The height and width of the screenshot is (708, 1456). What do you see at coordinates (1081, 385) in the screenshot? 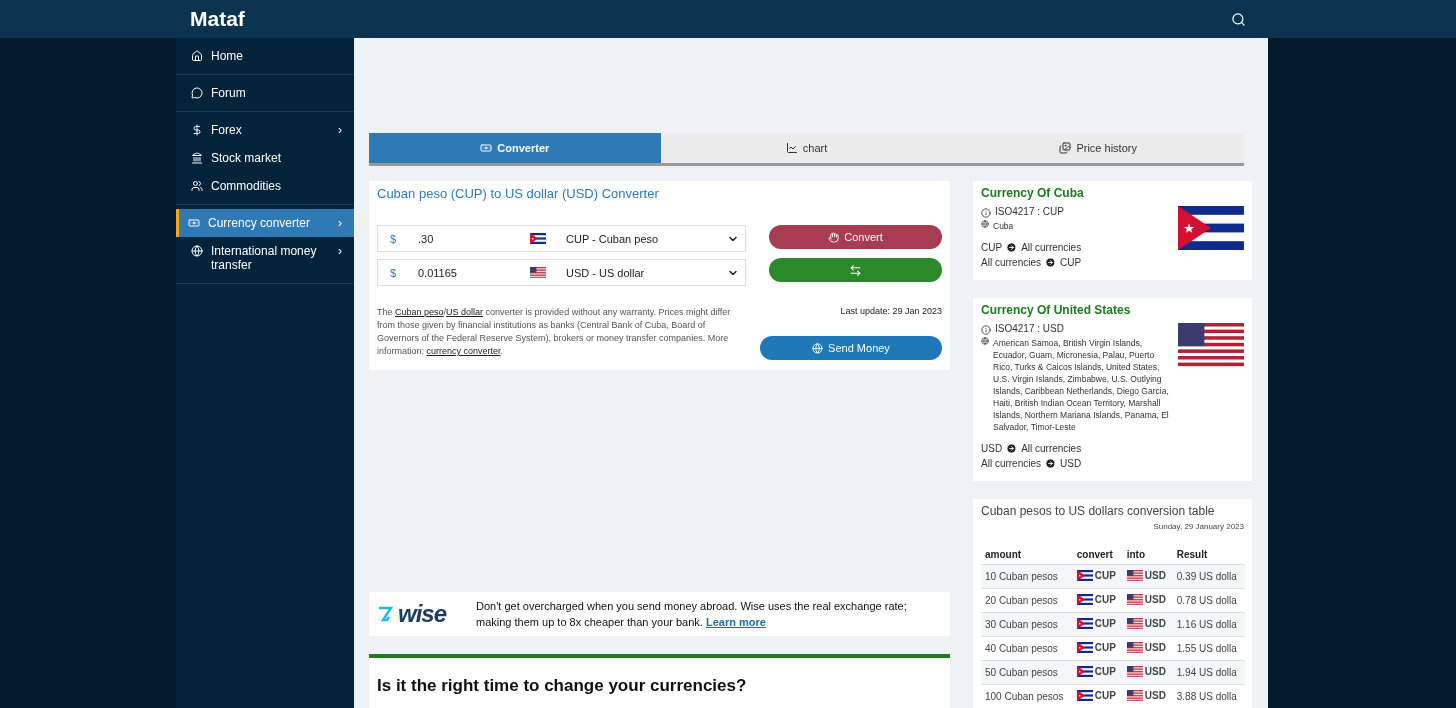
I see `countries-text: American Samoa, British Virgin Islands, Ecuador, Guam, Micronesia, Palau, Puerto Rico, Turks & Caicos Islands, United States, U.S. Virgin Islands, Zimbabwe, U.S. Outlying Islands, Caribbean Netherlands, Diego Garcia, Haiti, British Indian Ocean Territory, Marshall Islands, Northern Mariana Islands, Panama, El Salvador, Timor-Leste` at bounding box center [1081, 385].